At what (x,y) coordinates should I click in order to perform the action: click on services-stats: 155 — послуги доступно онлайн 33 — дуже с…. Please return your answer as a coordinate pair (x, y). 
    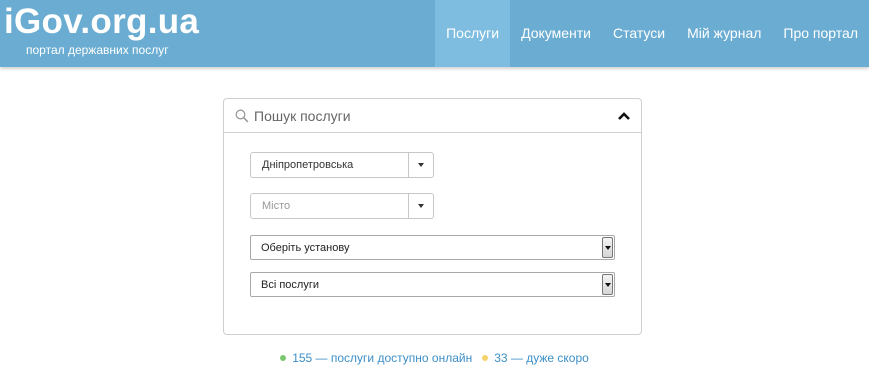
    Looking at the image, I should click on (434, 358).